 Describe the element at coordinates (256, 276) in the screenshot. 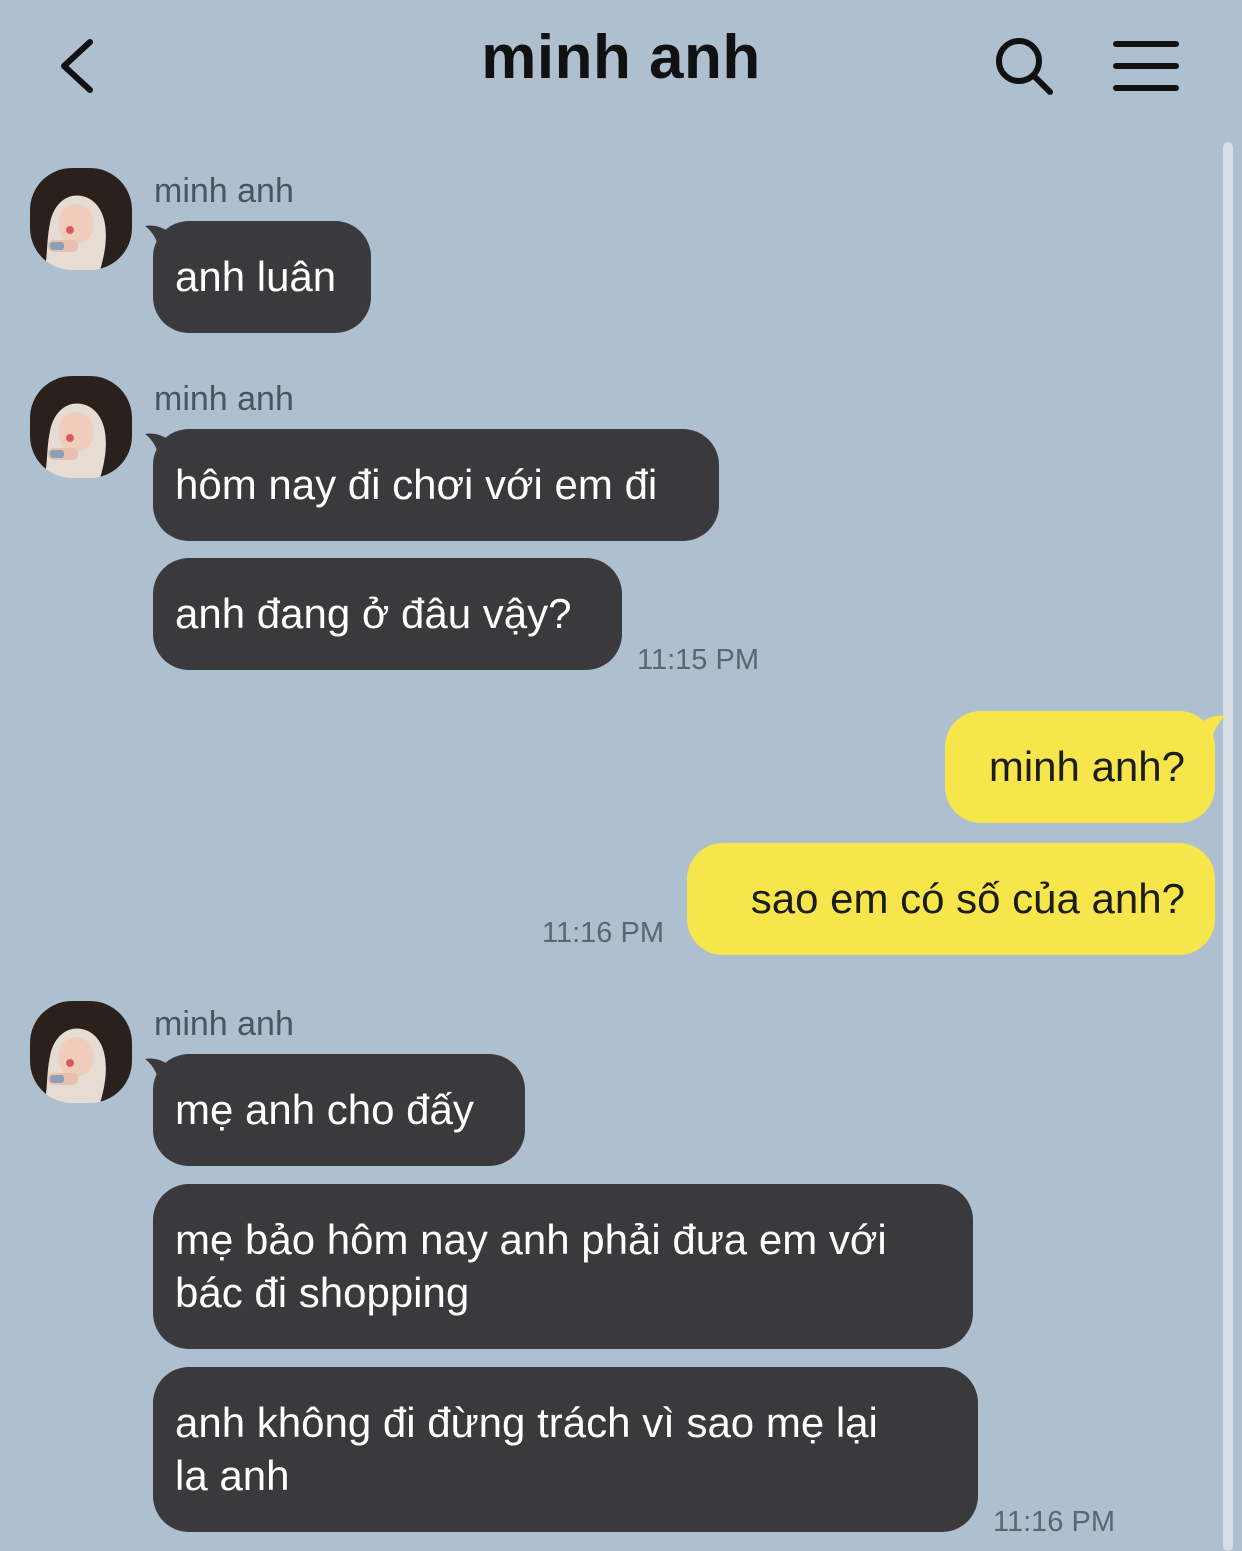

I see `message-text: anh luân` at that location.